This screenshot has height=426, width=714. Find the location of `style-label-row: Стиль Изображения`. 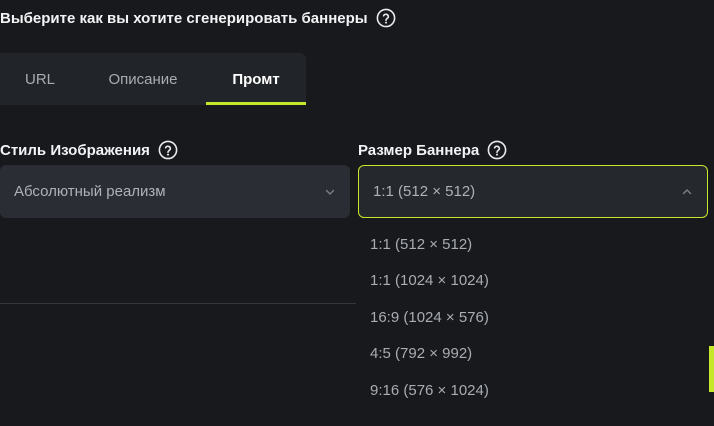

style-label-row: Стиль Изображения is located at coordinates (89, 150).